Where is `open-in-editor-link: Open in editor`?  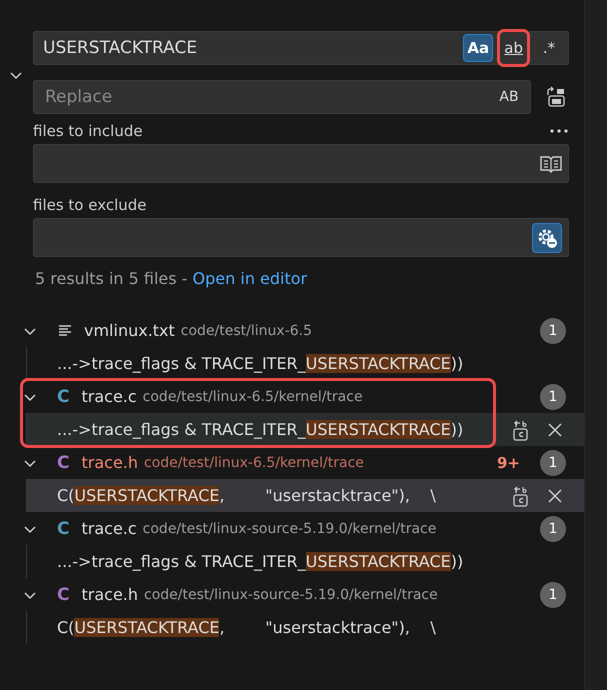 open-in-editor-link: Open in editor is located at coordinates (250, 278).